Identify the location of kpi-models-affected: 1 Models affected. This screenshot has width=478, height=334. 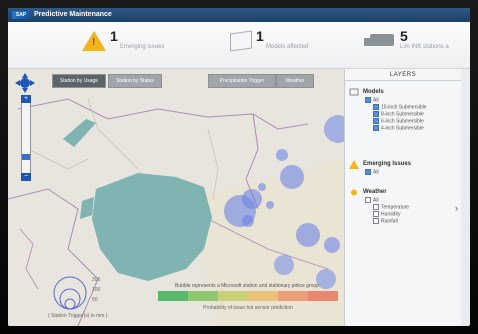
(283, 46).